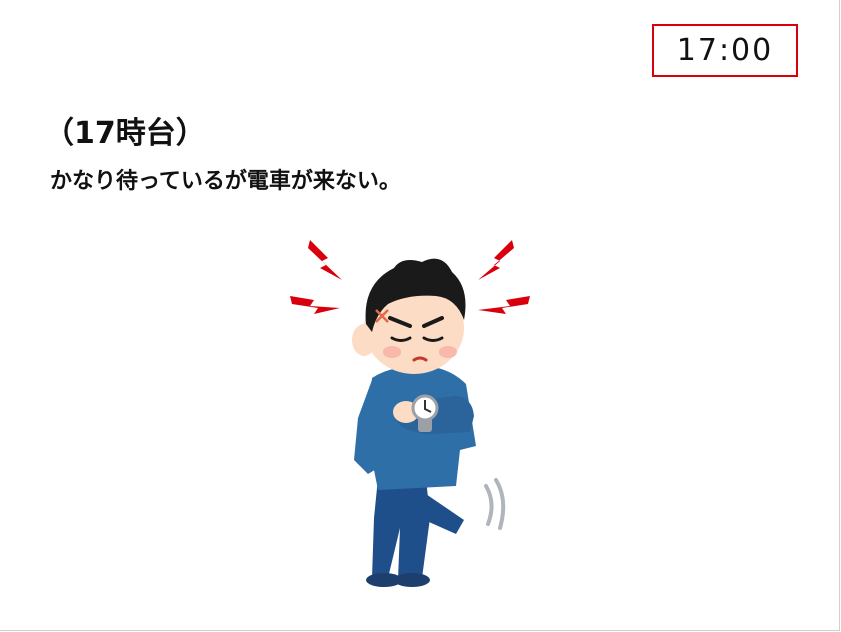  I want to click on time-label: 17:00, so click(725, 50).